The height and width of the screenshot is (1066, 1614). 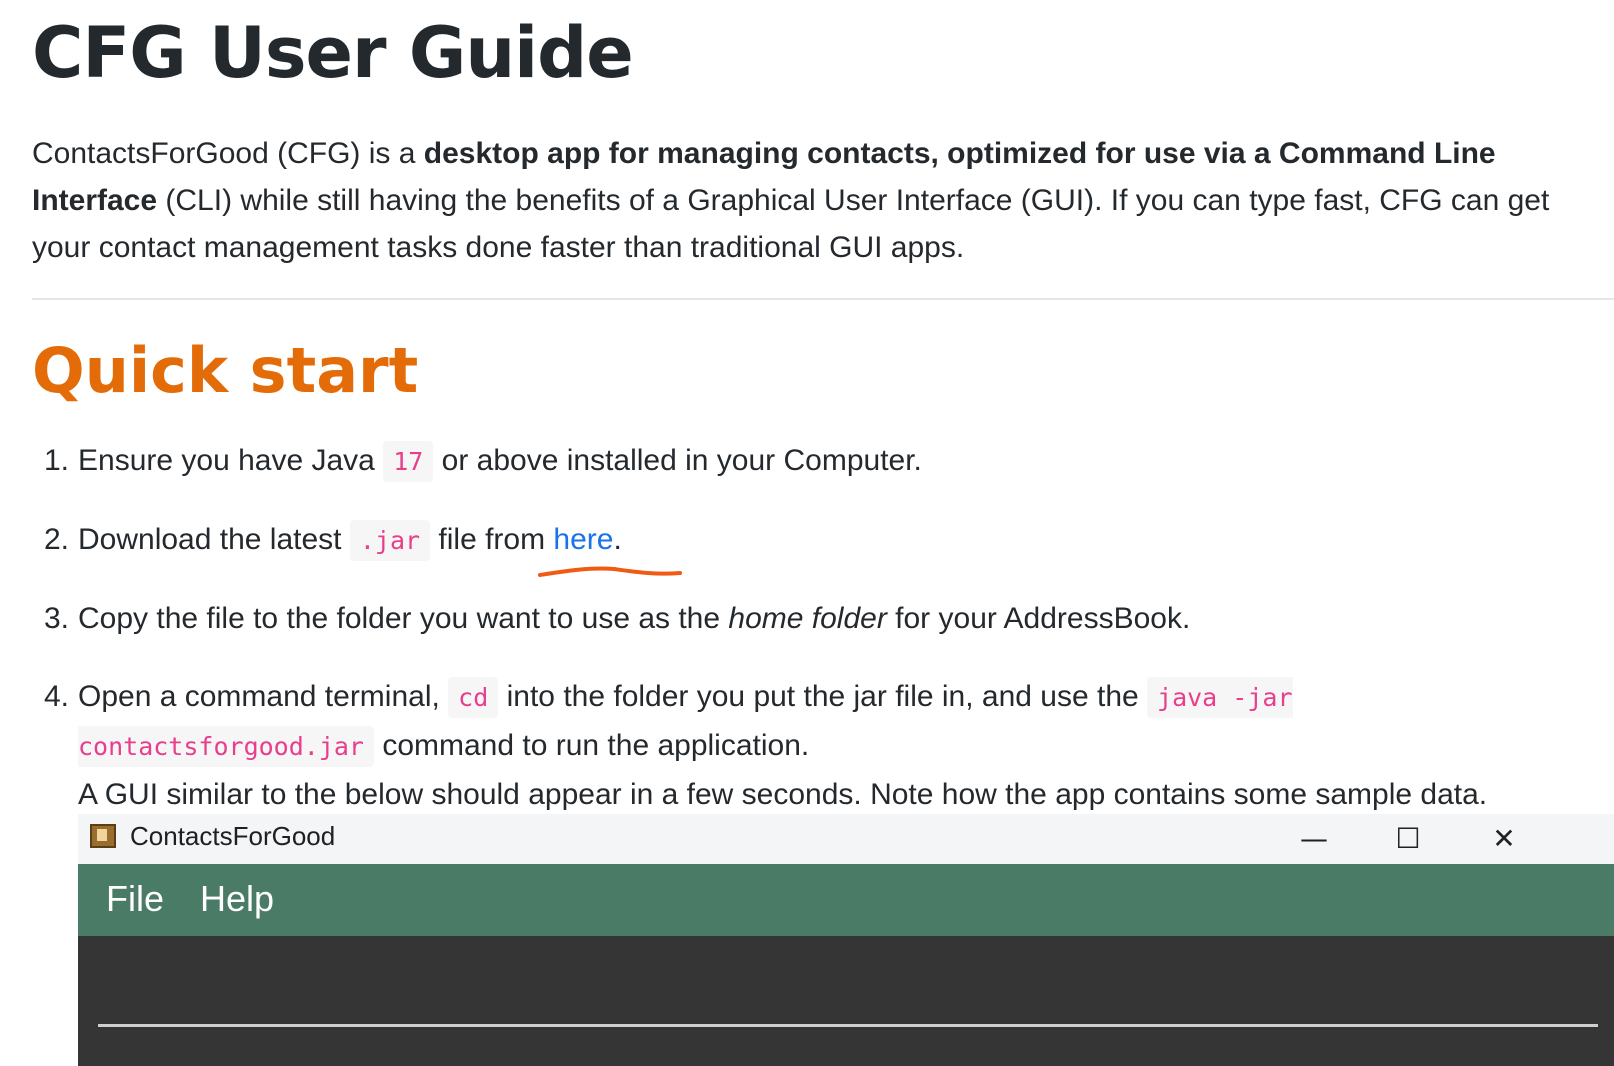 What do you see at coordinates (333, 53) in the screenshot?
I see `page-title: CFG User Guide` at bounding box center [333, 53].